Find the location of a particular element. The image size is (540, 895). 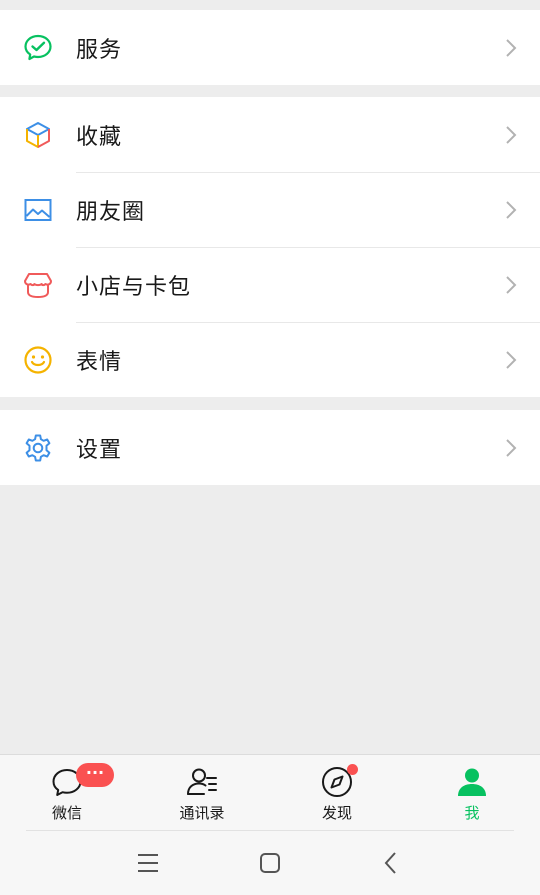

cube-icon is located at coordinates (38, 135).